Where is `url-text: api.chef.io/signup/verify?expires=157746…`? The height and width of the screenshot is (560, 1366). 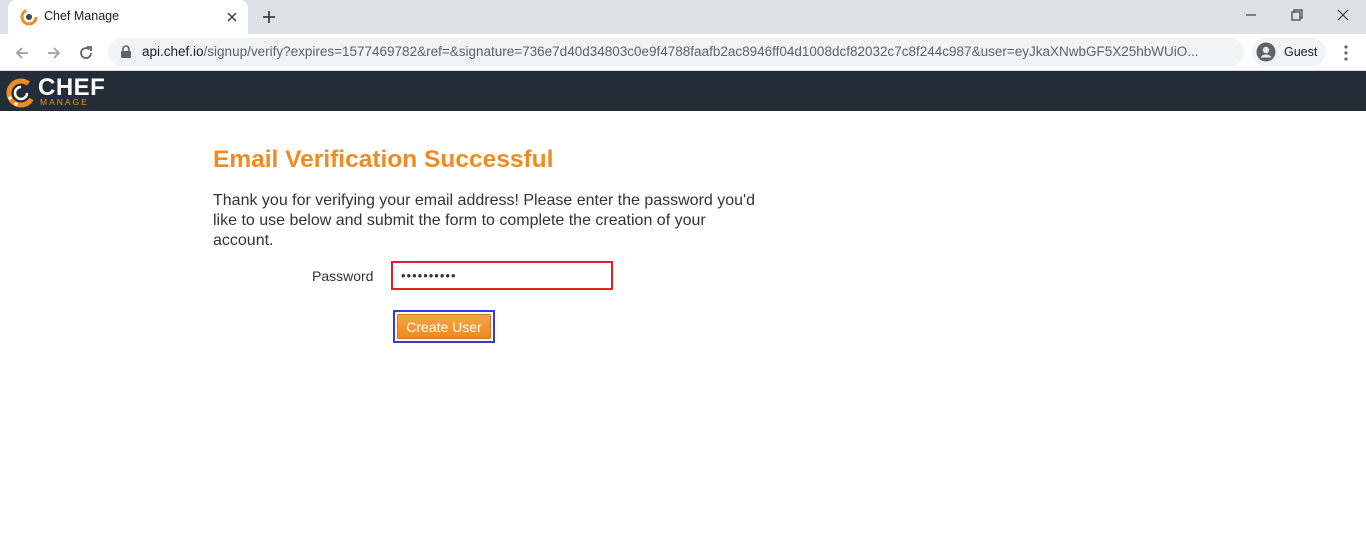 url-text: api.chef.io/signup/verify?expires=157746… is located at coordinates (687, 51).